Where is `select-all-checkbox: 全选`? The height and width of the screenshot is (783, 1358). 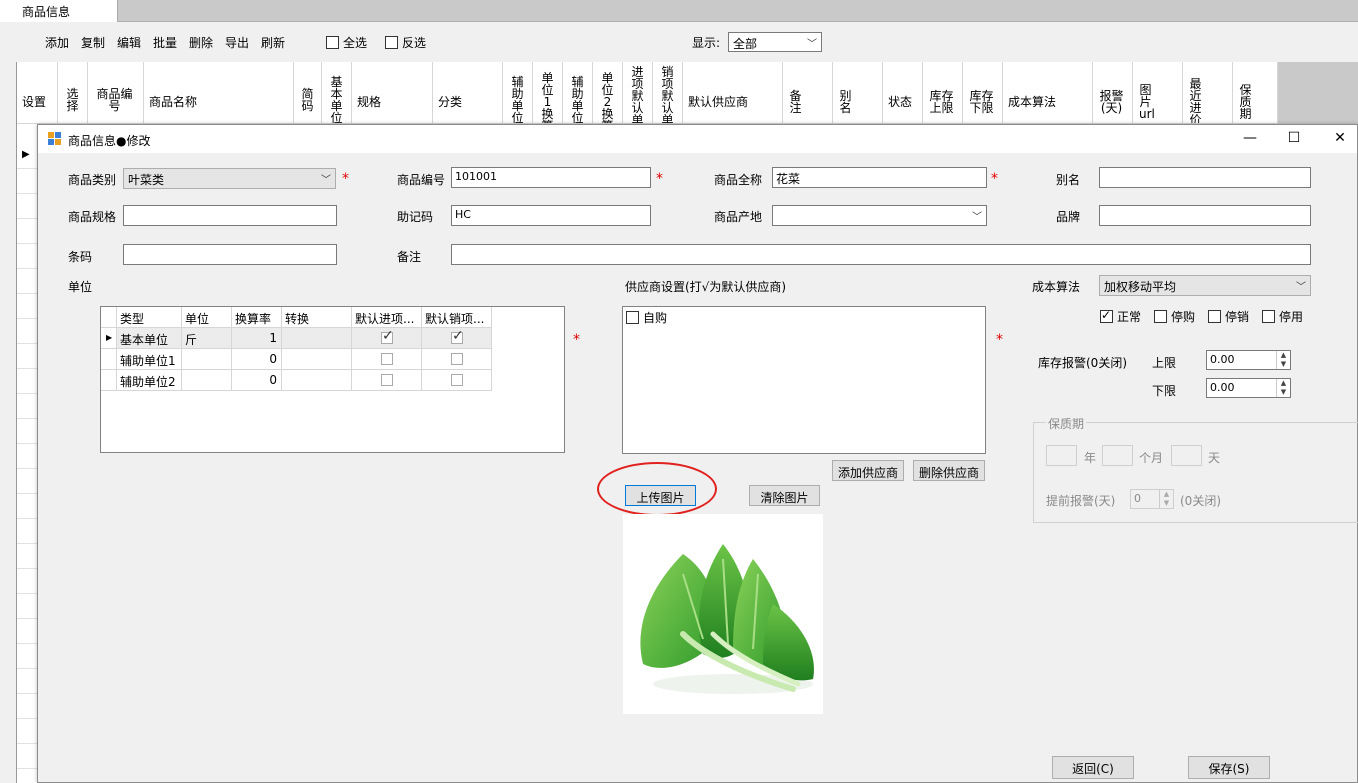 select-all-checkbox: 全选 is located at coordinates (346, 42).